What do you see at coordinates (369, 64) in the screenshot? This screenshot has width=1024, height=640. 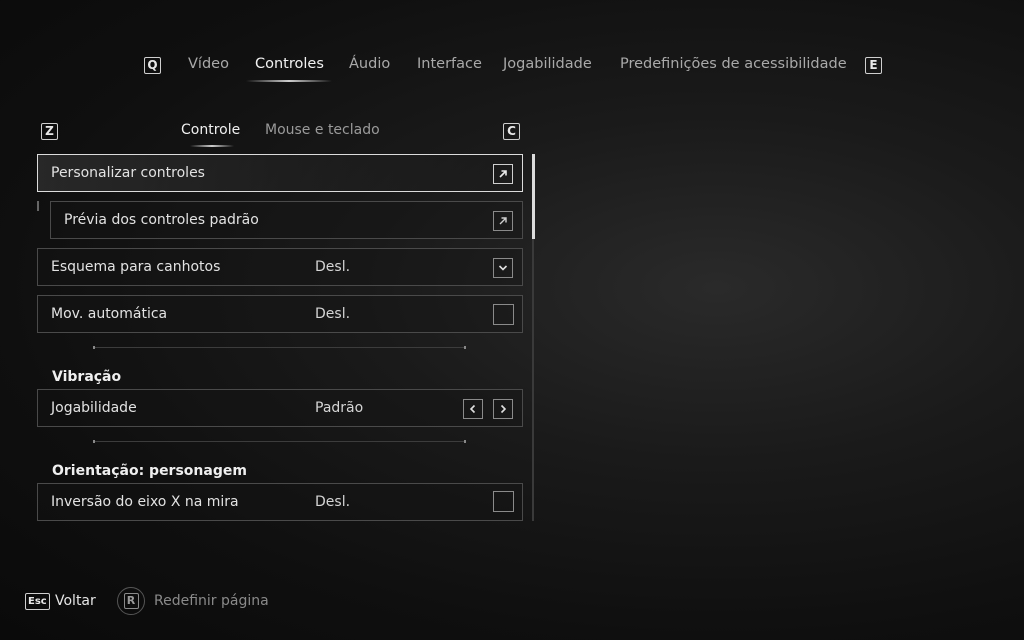 I see `tab-audio: Áudio` at bounding box center [369, 64].